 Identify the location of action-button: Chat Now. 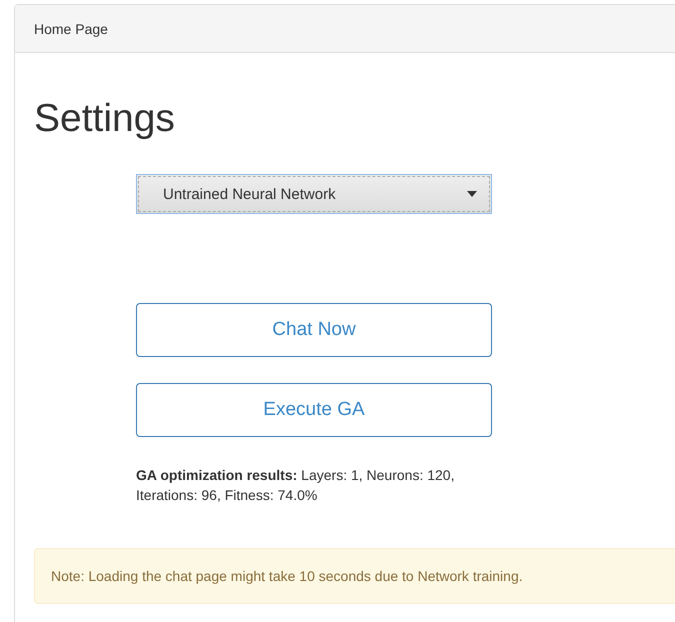
(314, 330).